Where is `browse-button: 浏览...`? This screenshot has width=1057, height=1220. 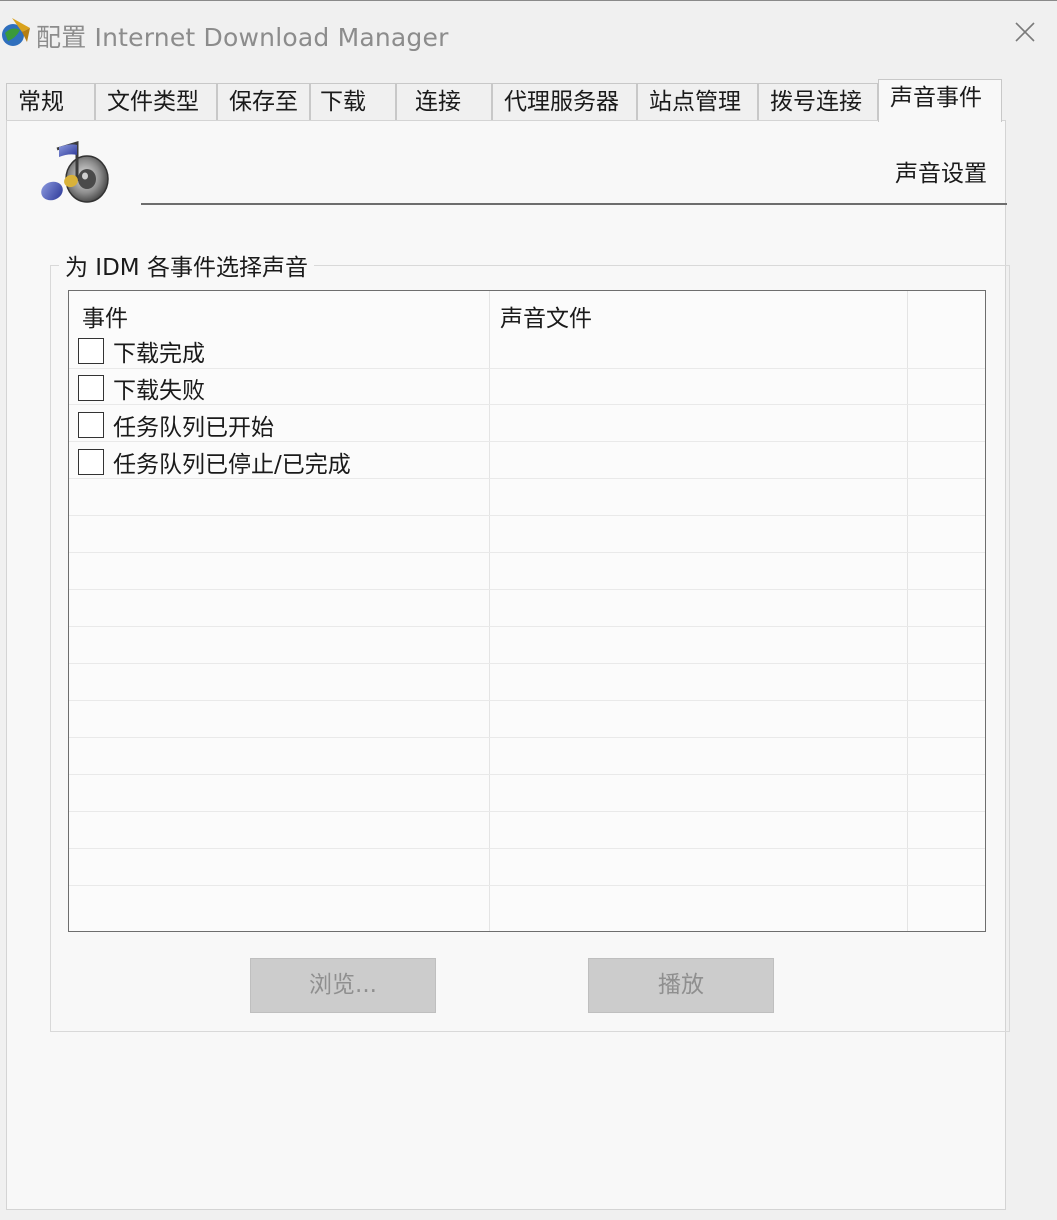 browse-button: 浏览... is located at coordinates (343, 985).